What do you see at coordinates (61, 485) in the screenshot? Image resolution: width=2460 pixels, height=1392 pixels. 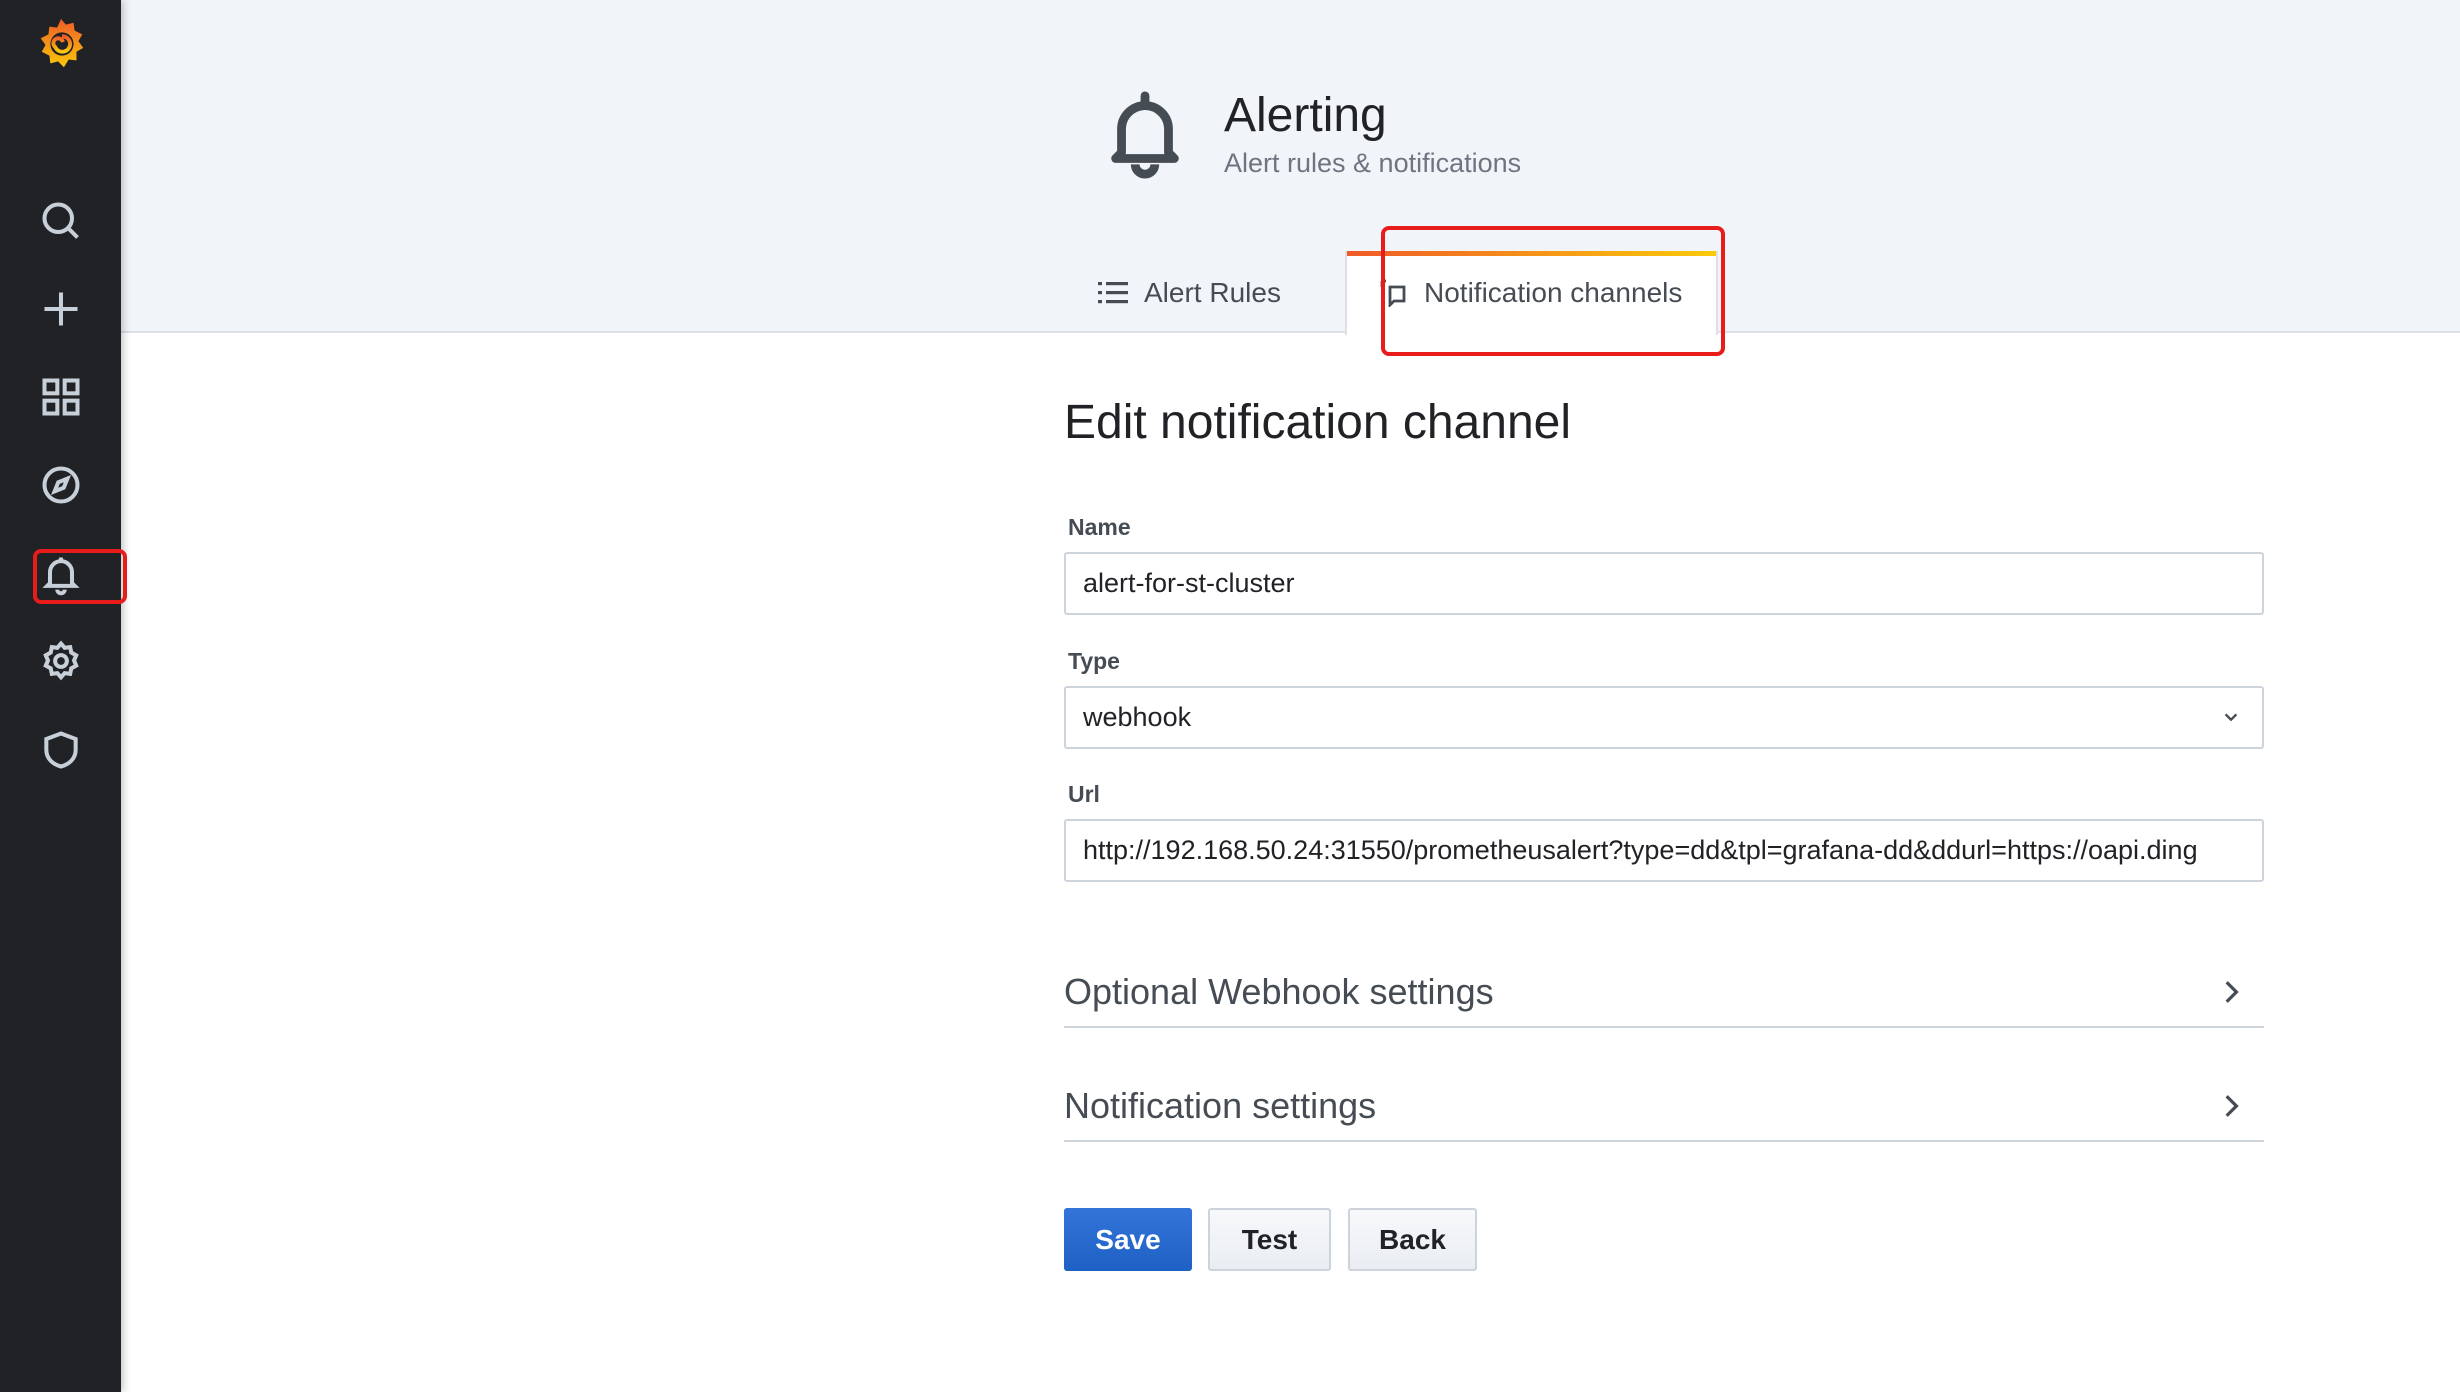 I see `explore-icon` at bounding box center [61, 485].